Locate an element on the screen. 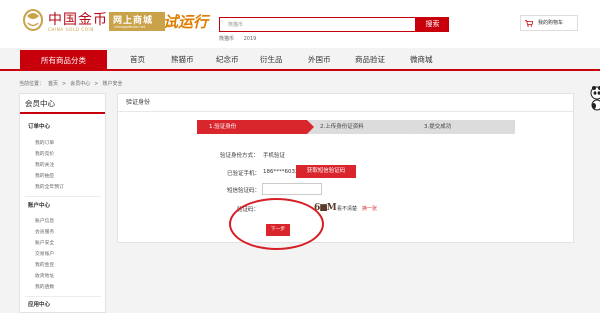 Image resolution: width=600 pixels, height=313 pixels. all-categories-menu: 所有商品分类 is located at coordinates (63, 60).